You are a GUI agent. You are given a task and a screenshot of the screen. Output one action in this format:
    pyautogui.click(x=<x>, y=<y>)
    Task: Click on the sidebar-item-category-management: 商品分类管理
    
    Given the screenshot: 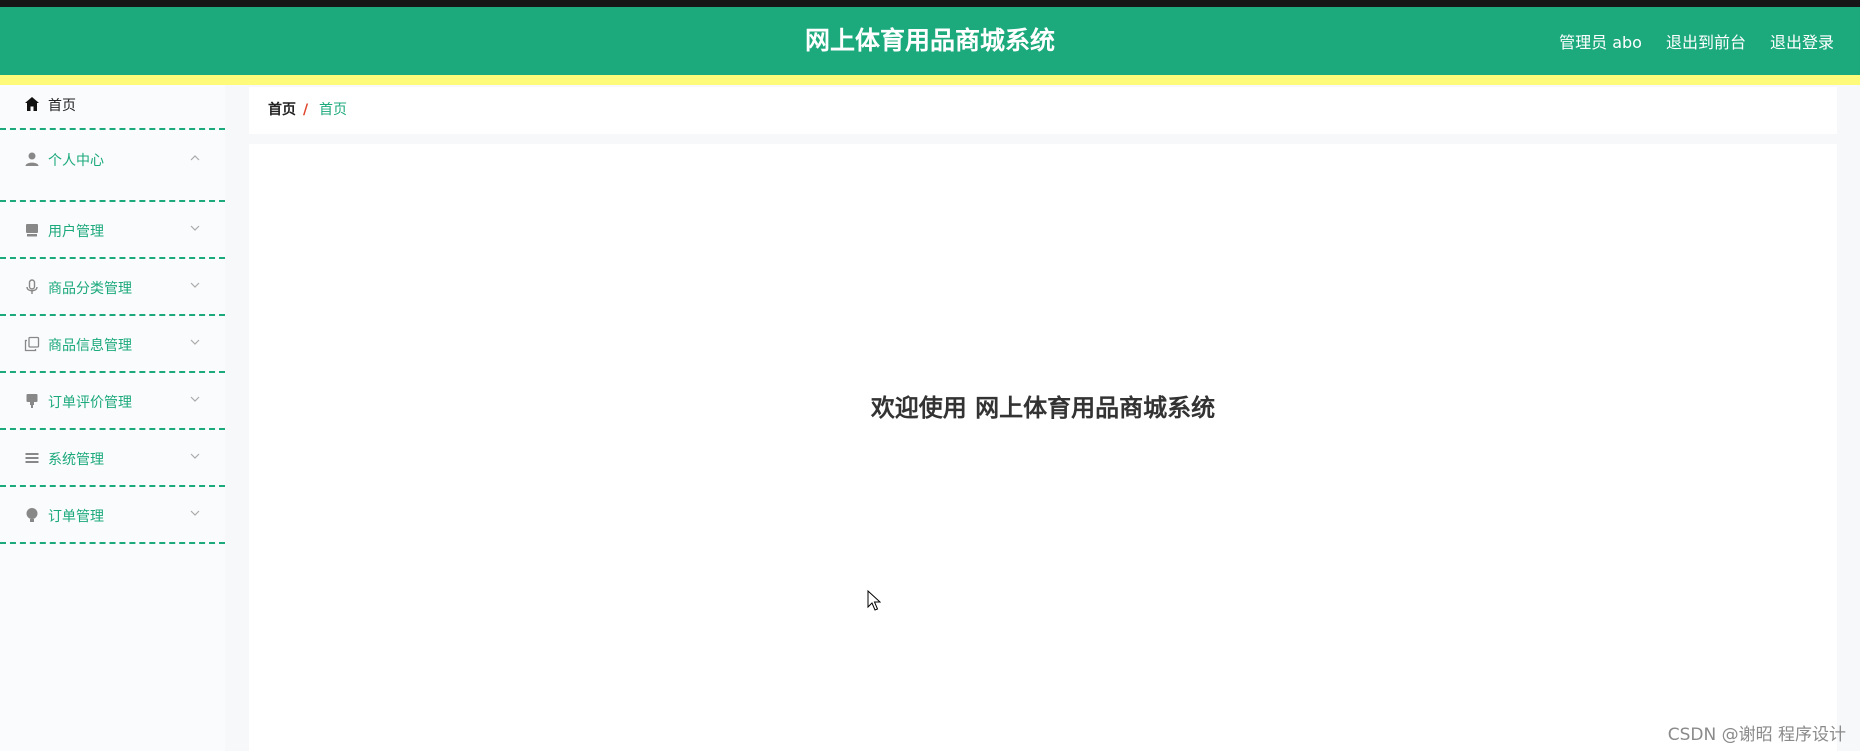 What is the action you would take?
    pyautogui.click(x=112, y=287)
    